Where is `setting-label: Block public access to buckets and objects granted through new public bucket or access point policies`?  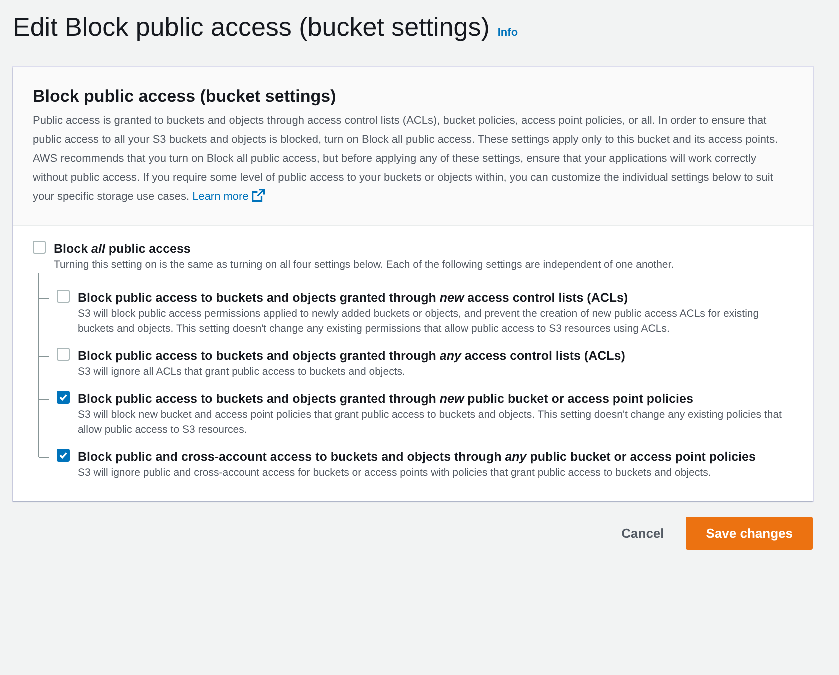 setting-label: Block public access to buckets and objects granted through new public bucket or access point policies is located at coordinates (386, 399).